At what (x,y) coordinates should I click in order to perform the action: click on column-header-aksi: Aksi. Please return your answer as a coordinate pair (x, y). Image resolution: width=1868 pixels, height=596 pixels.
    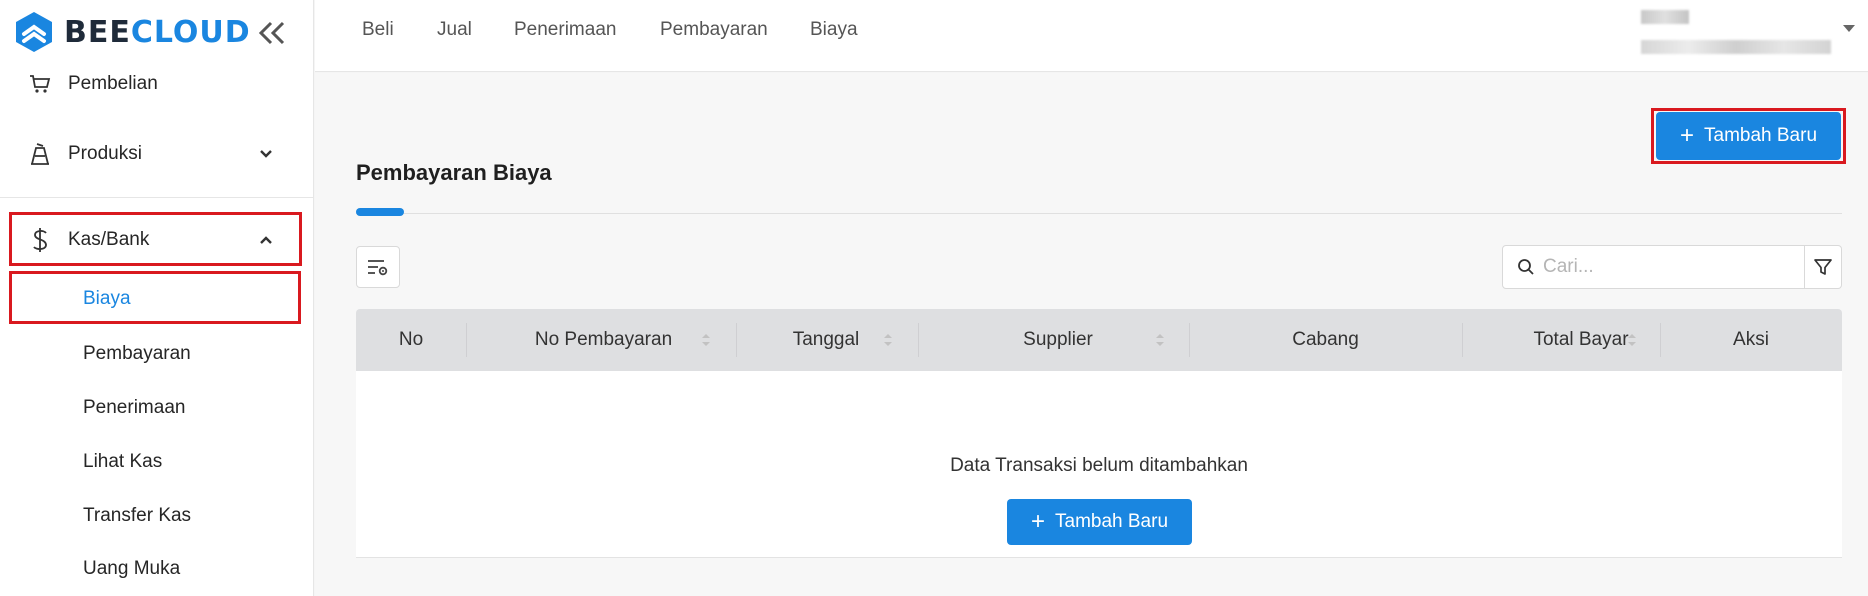
    Looking at the image, I should click on (1751, 339).